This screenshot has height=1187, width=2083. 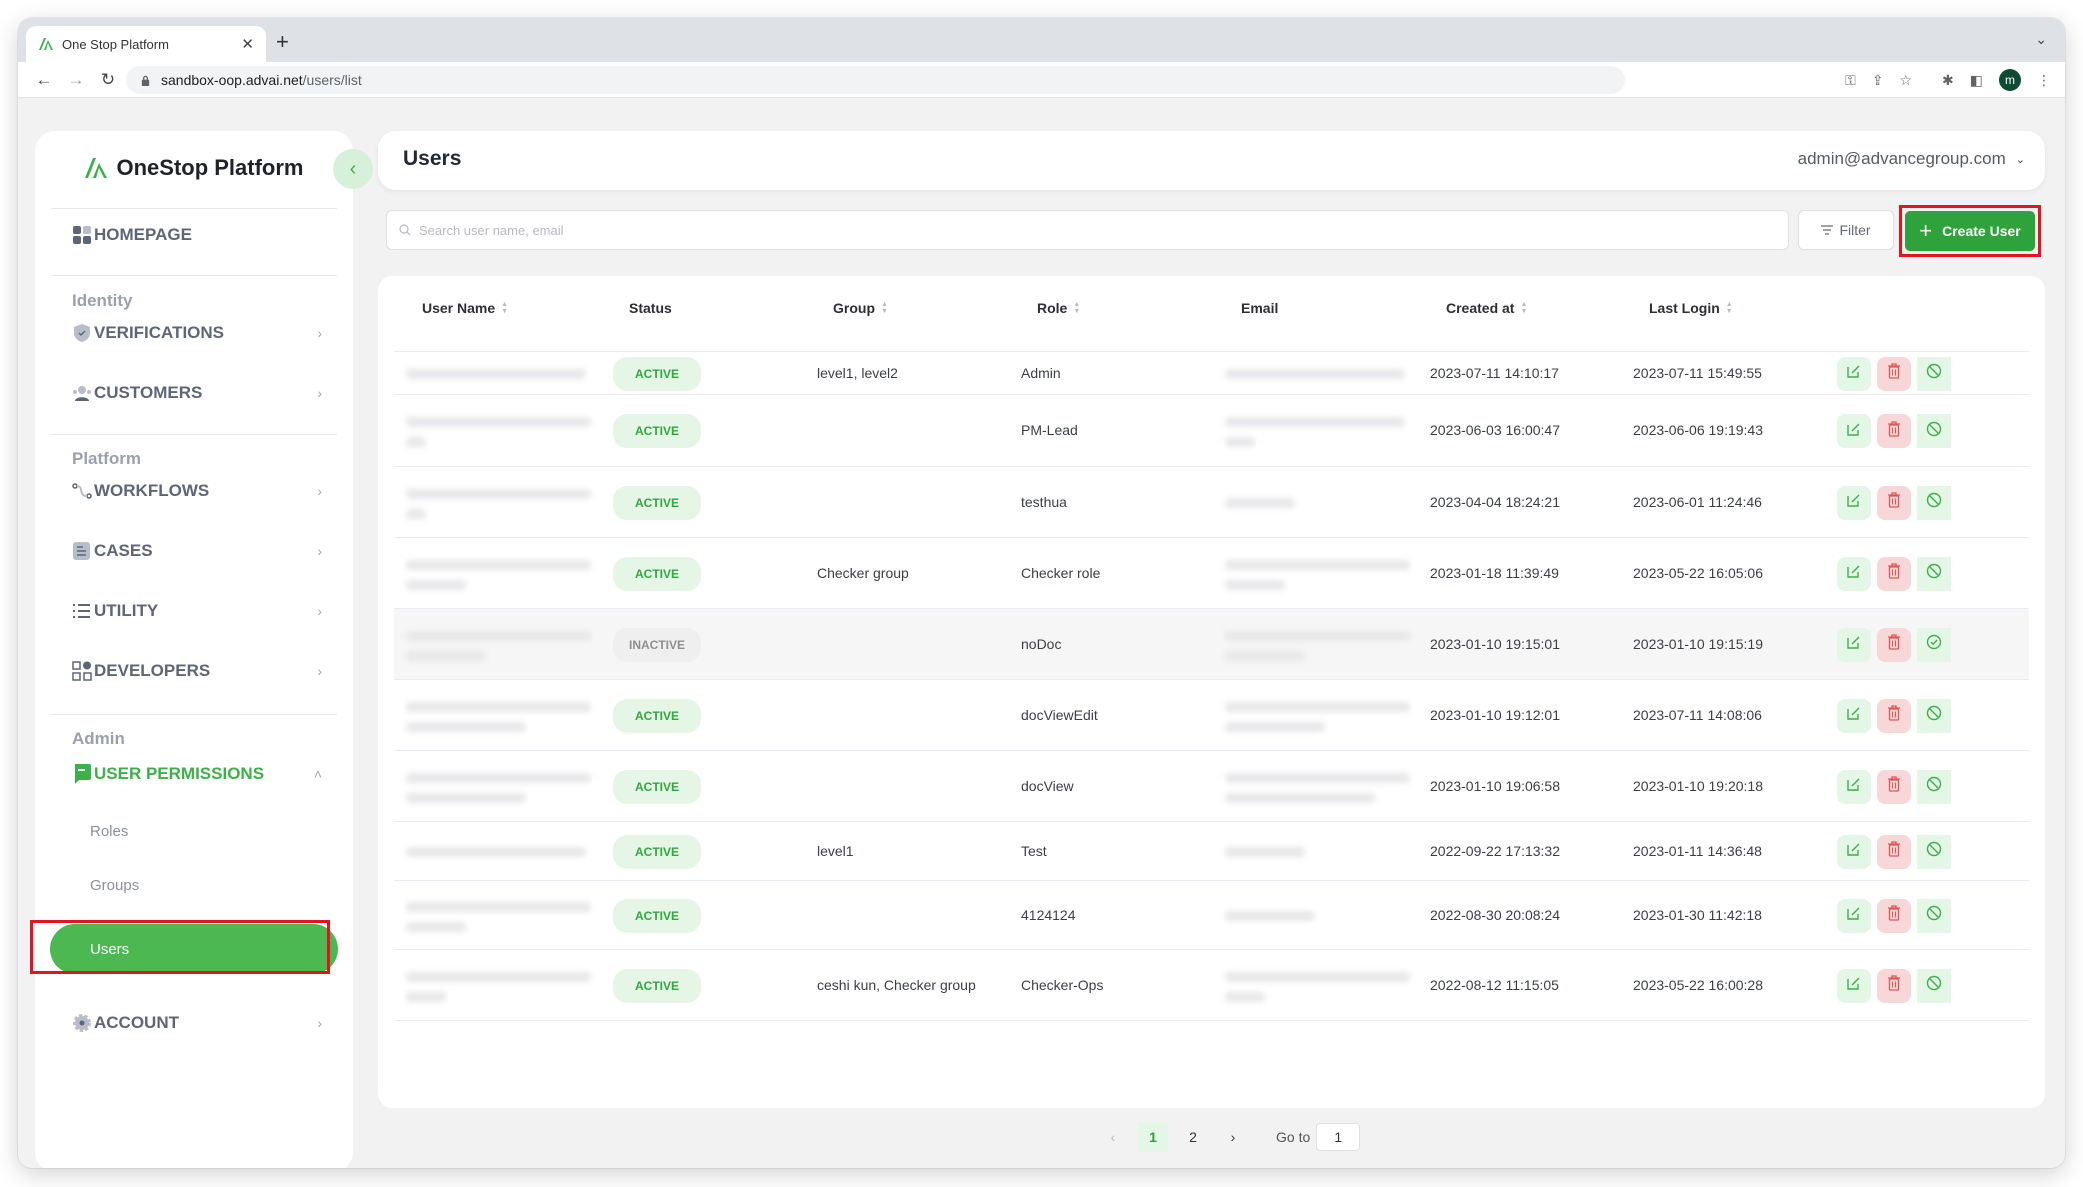 I want to click on sidebar-item-utility: UTILITY ›, so click(x=197, y=611).